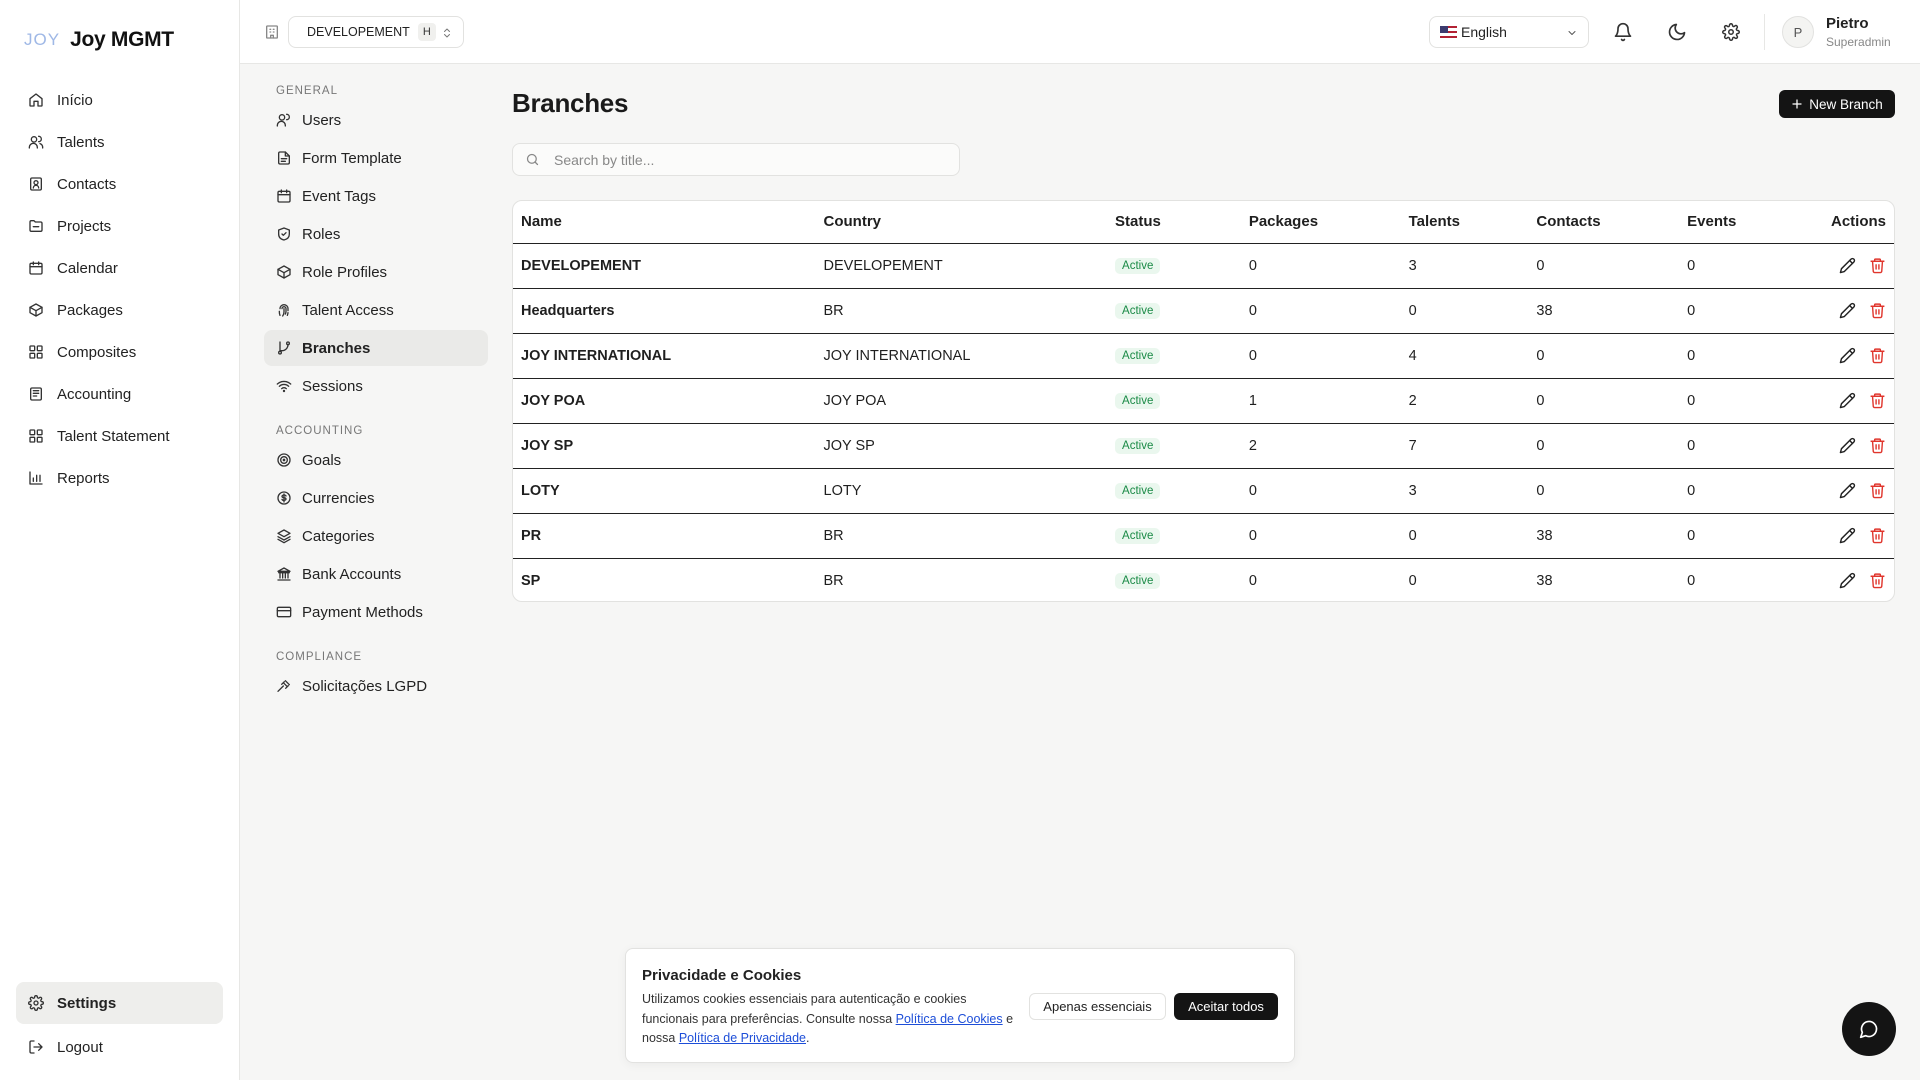  I want to click on cell-talents: 3, so click(1464, 266).